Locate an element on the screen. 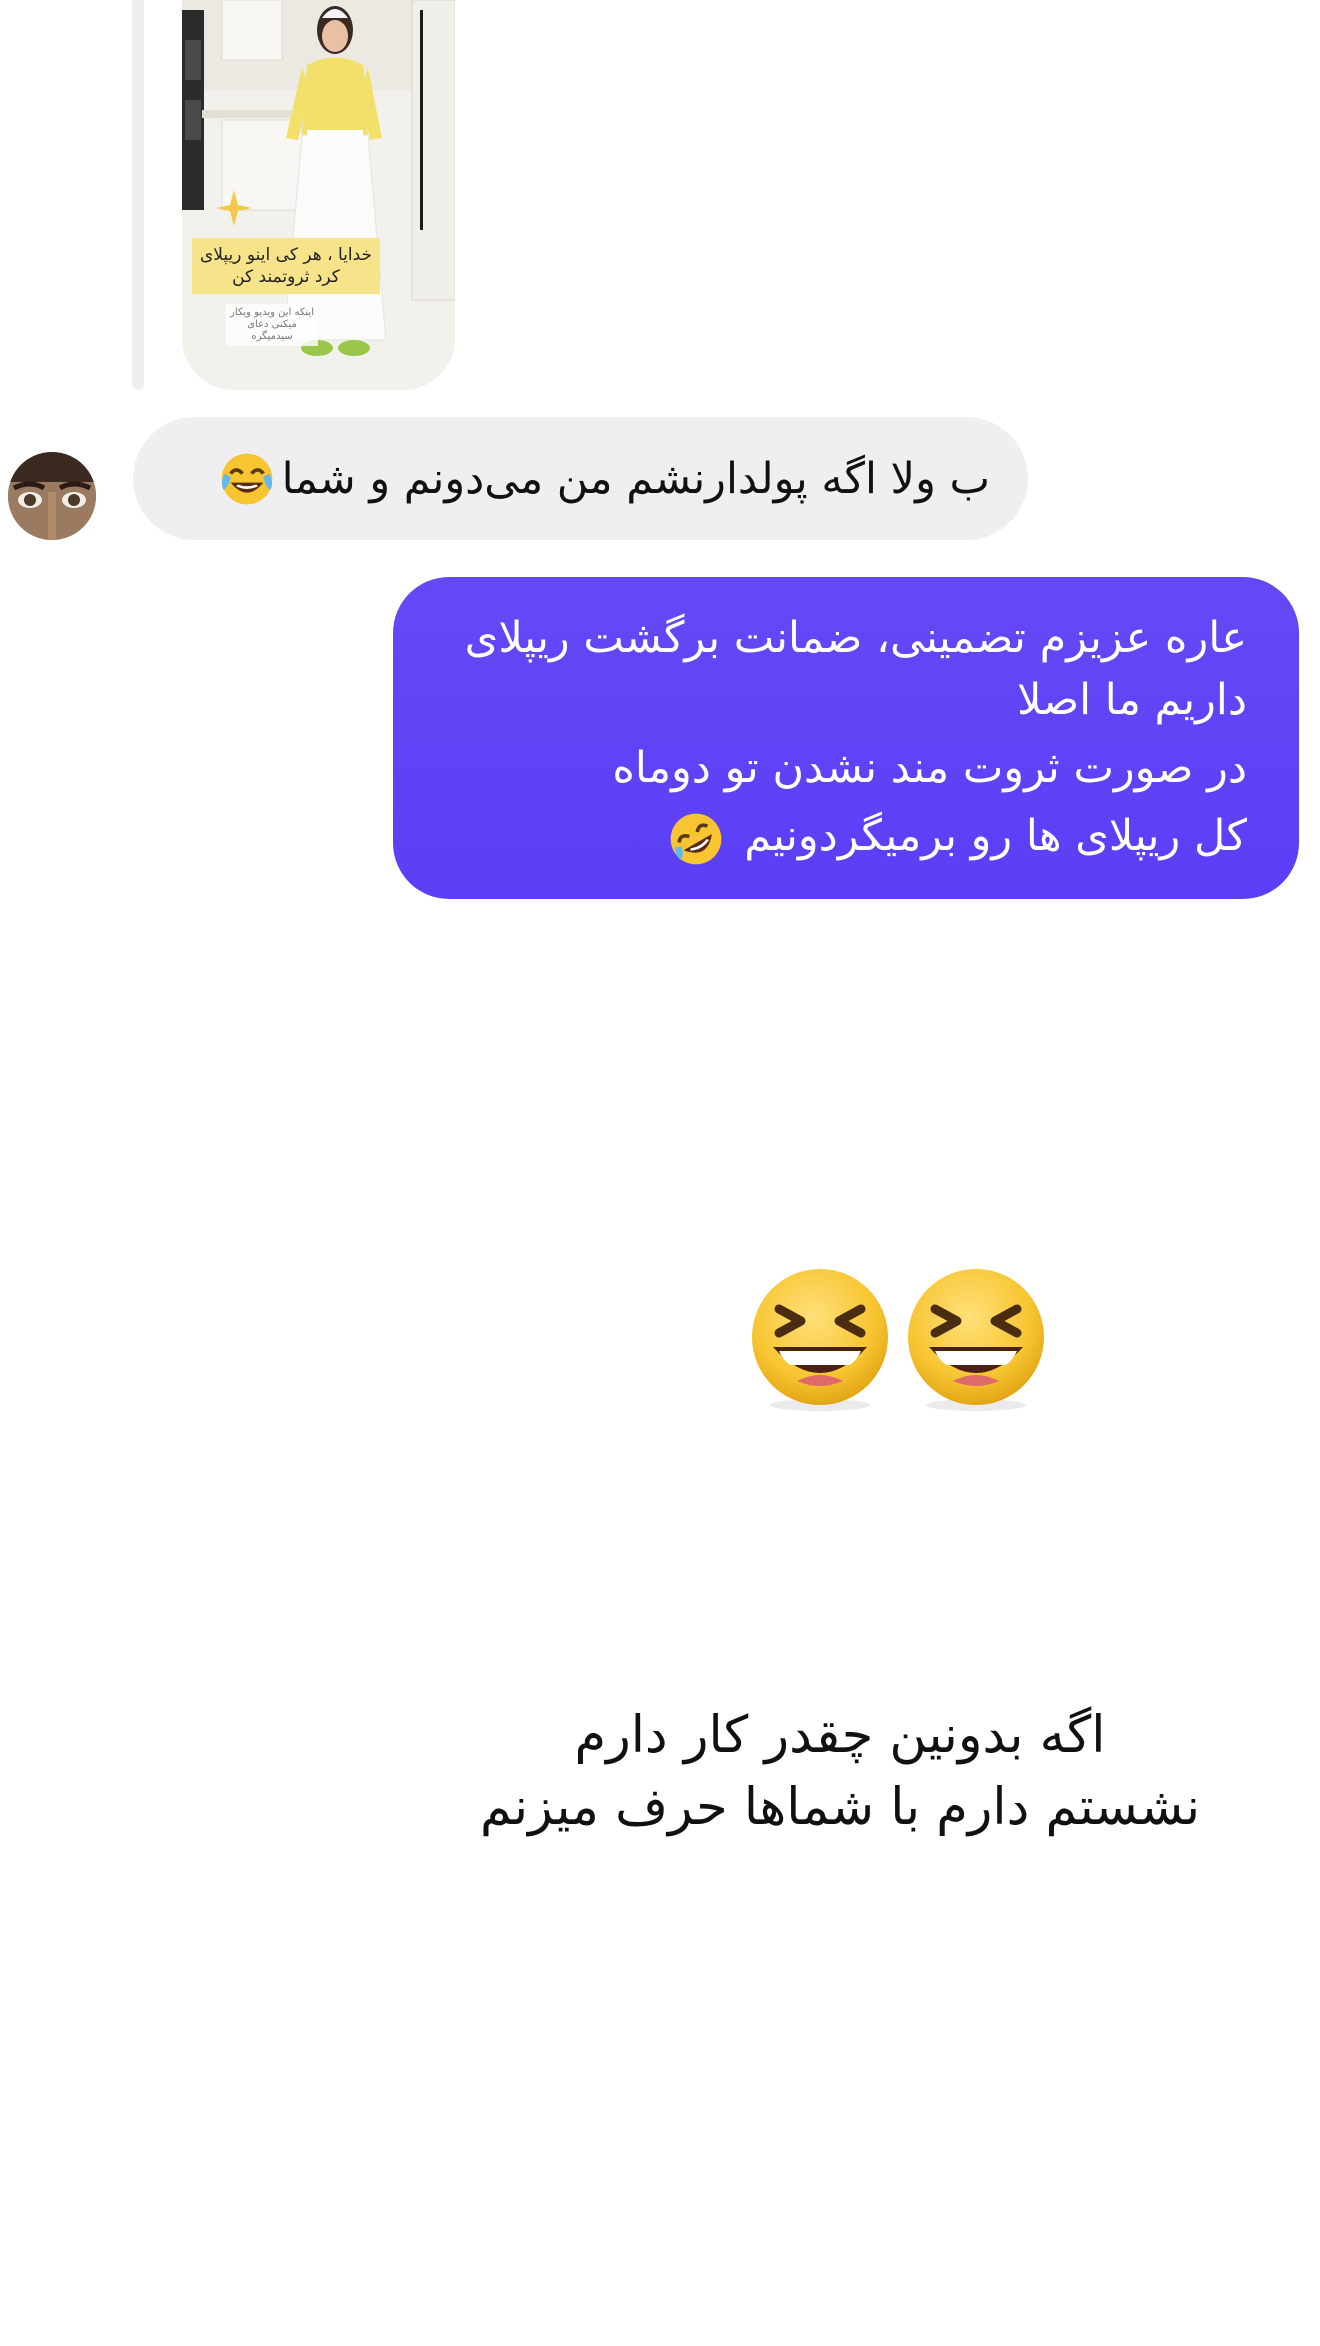  avatar-image is located at coordinates (52, 496).